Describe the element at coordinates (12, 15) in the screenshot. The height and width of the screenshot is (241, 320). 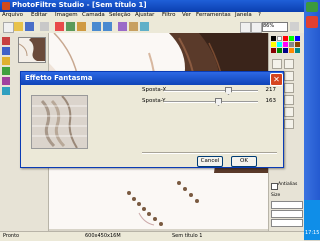
I see `menu-arquivo: Arquivo` at that location.